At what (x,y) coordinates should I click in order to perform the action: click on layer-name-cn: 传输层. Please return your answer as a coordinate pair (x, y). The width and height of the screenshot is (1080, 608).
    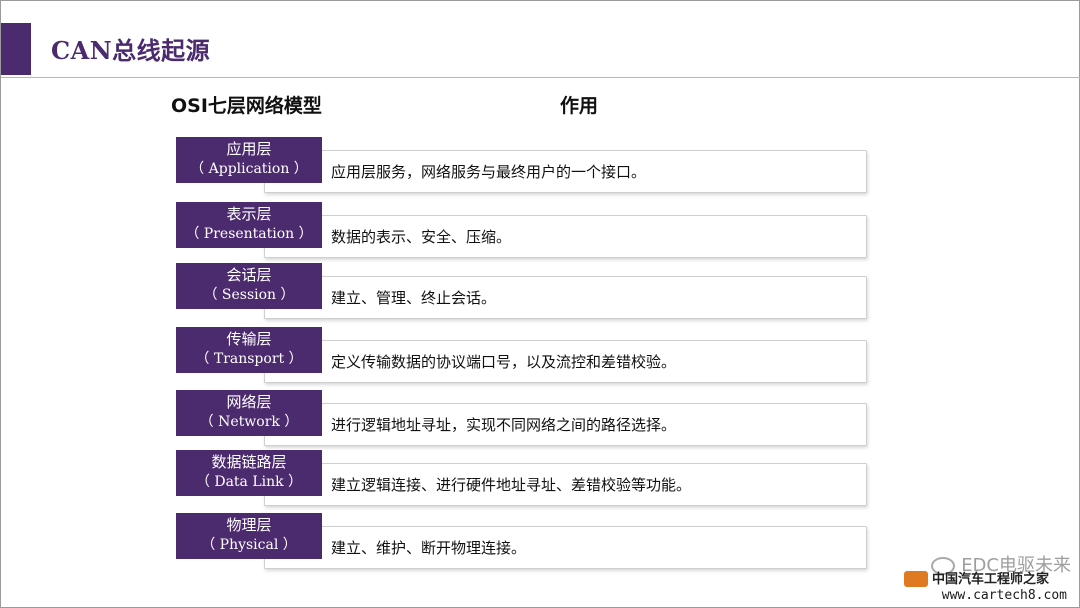
    Looking at the image, I should click on (249, 339).